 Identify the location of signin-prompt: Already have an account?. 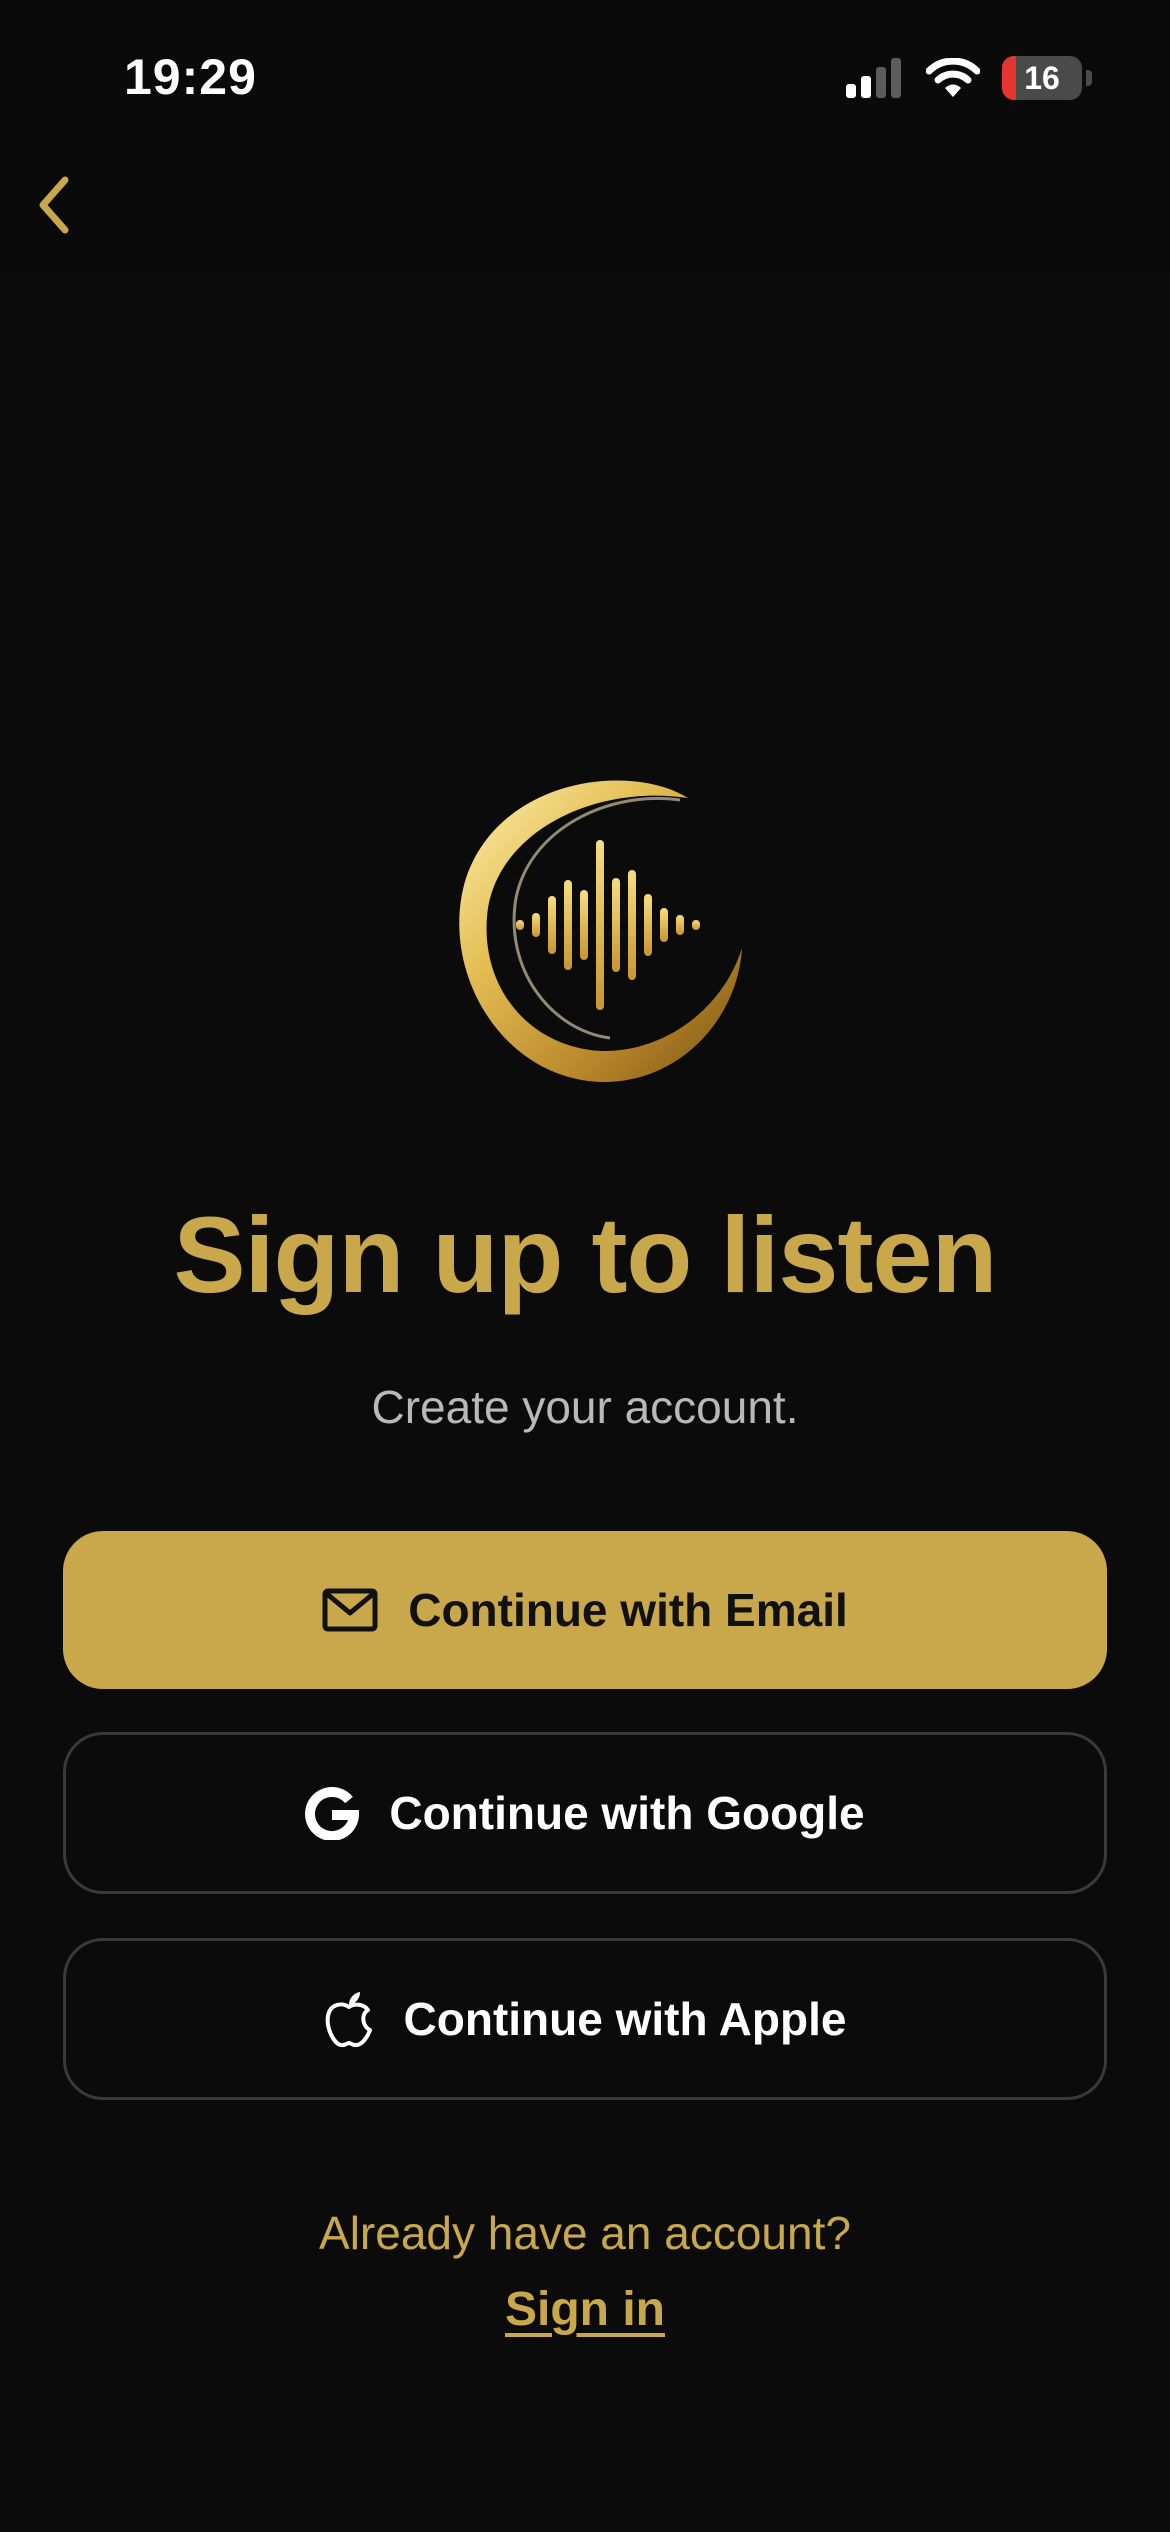
(585, 2233).